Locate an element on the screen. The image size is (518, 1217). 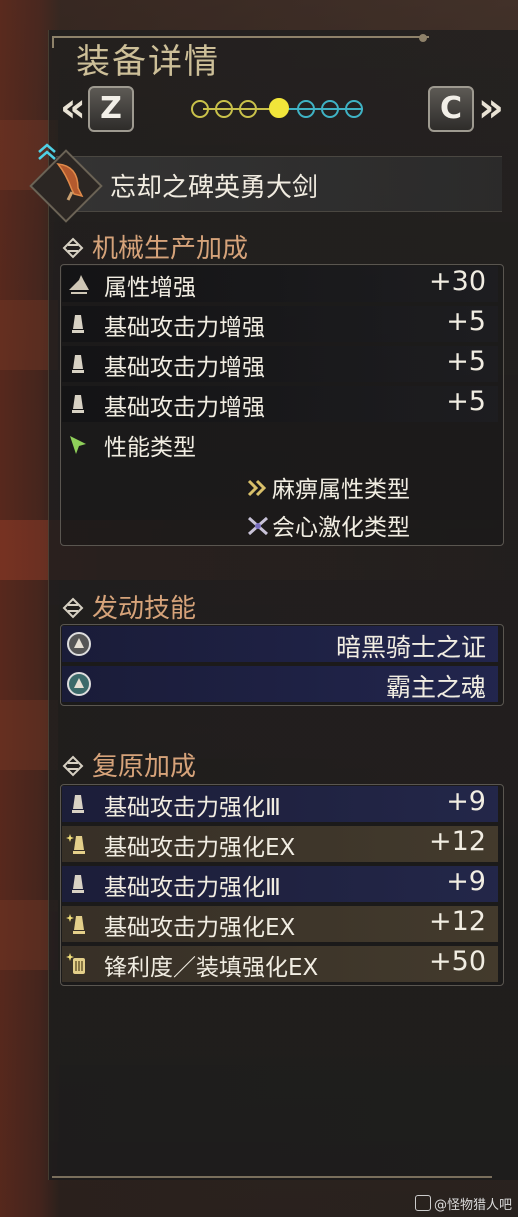
performance-type-item: 会心激化类型 is located at coordinates (328, 525).